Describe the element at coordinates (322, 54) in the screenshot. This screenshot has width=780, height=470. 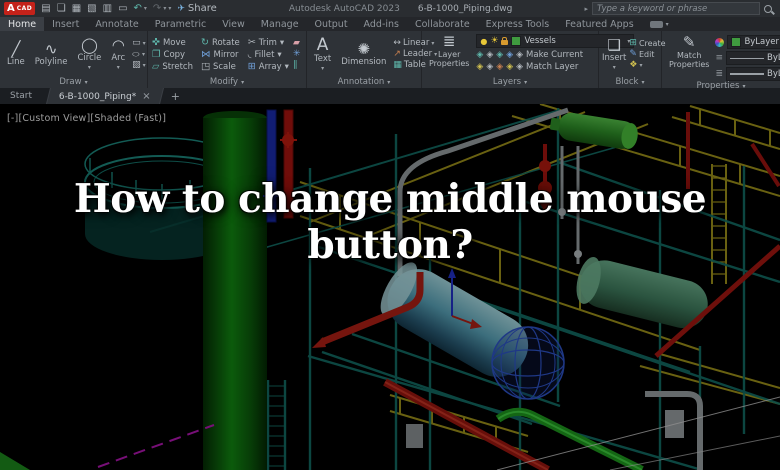
I see `text-button: A Text ▾` at that location.